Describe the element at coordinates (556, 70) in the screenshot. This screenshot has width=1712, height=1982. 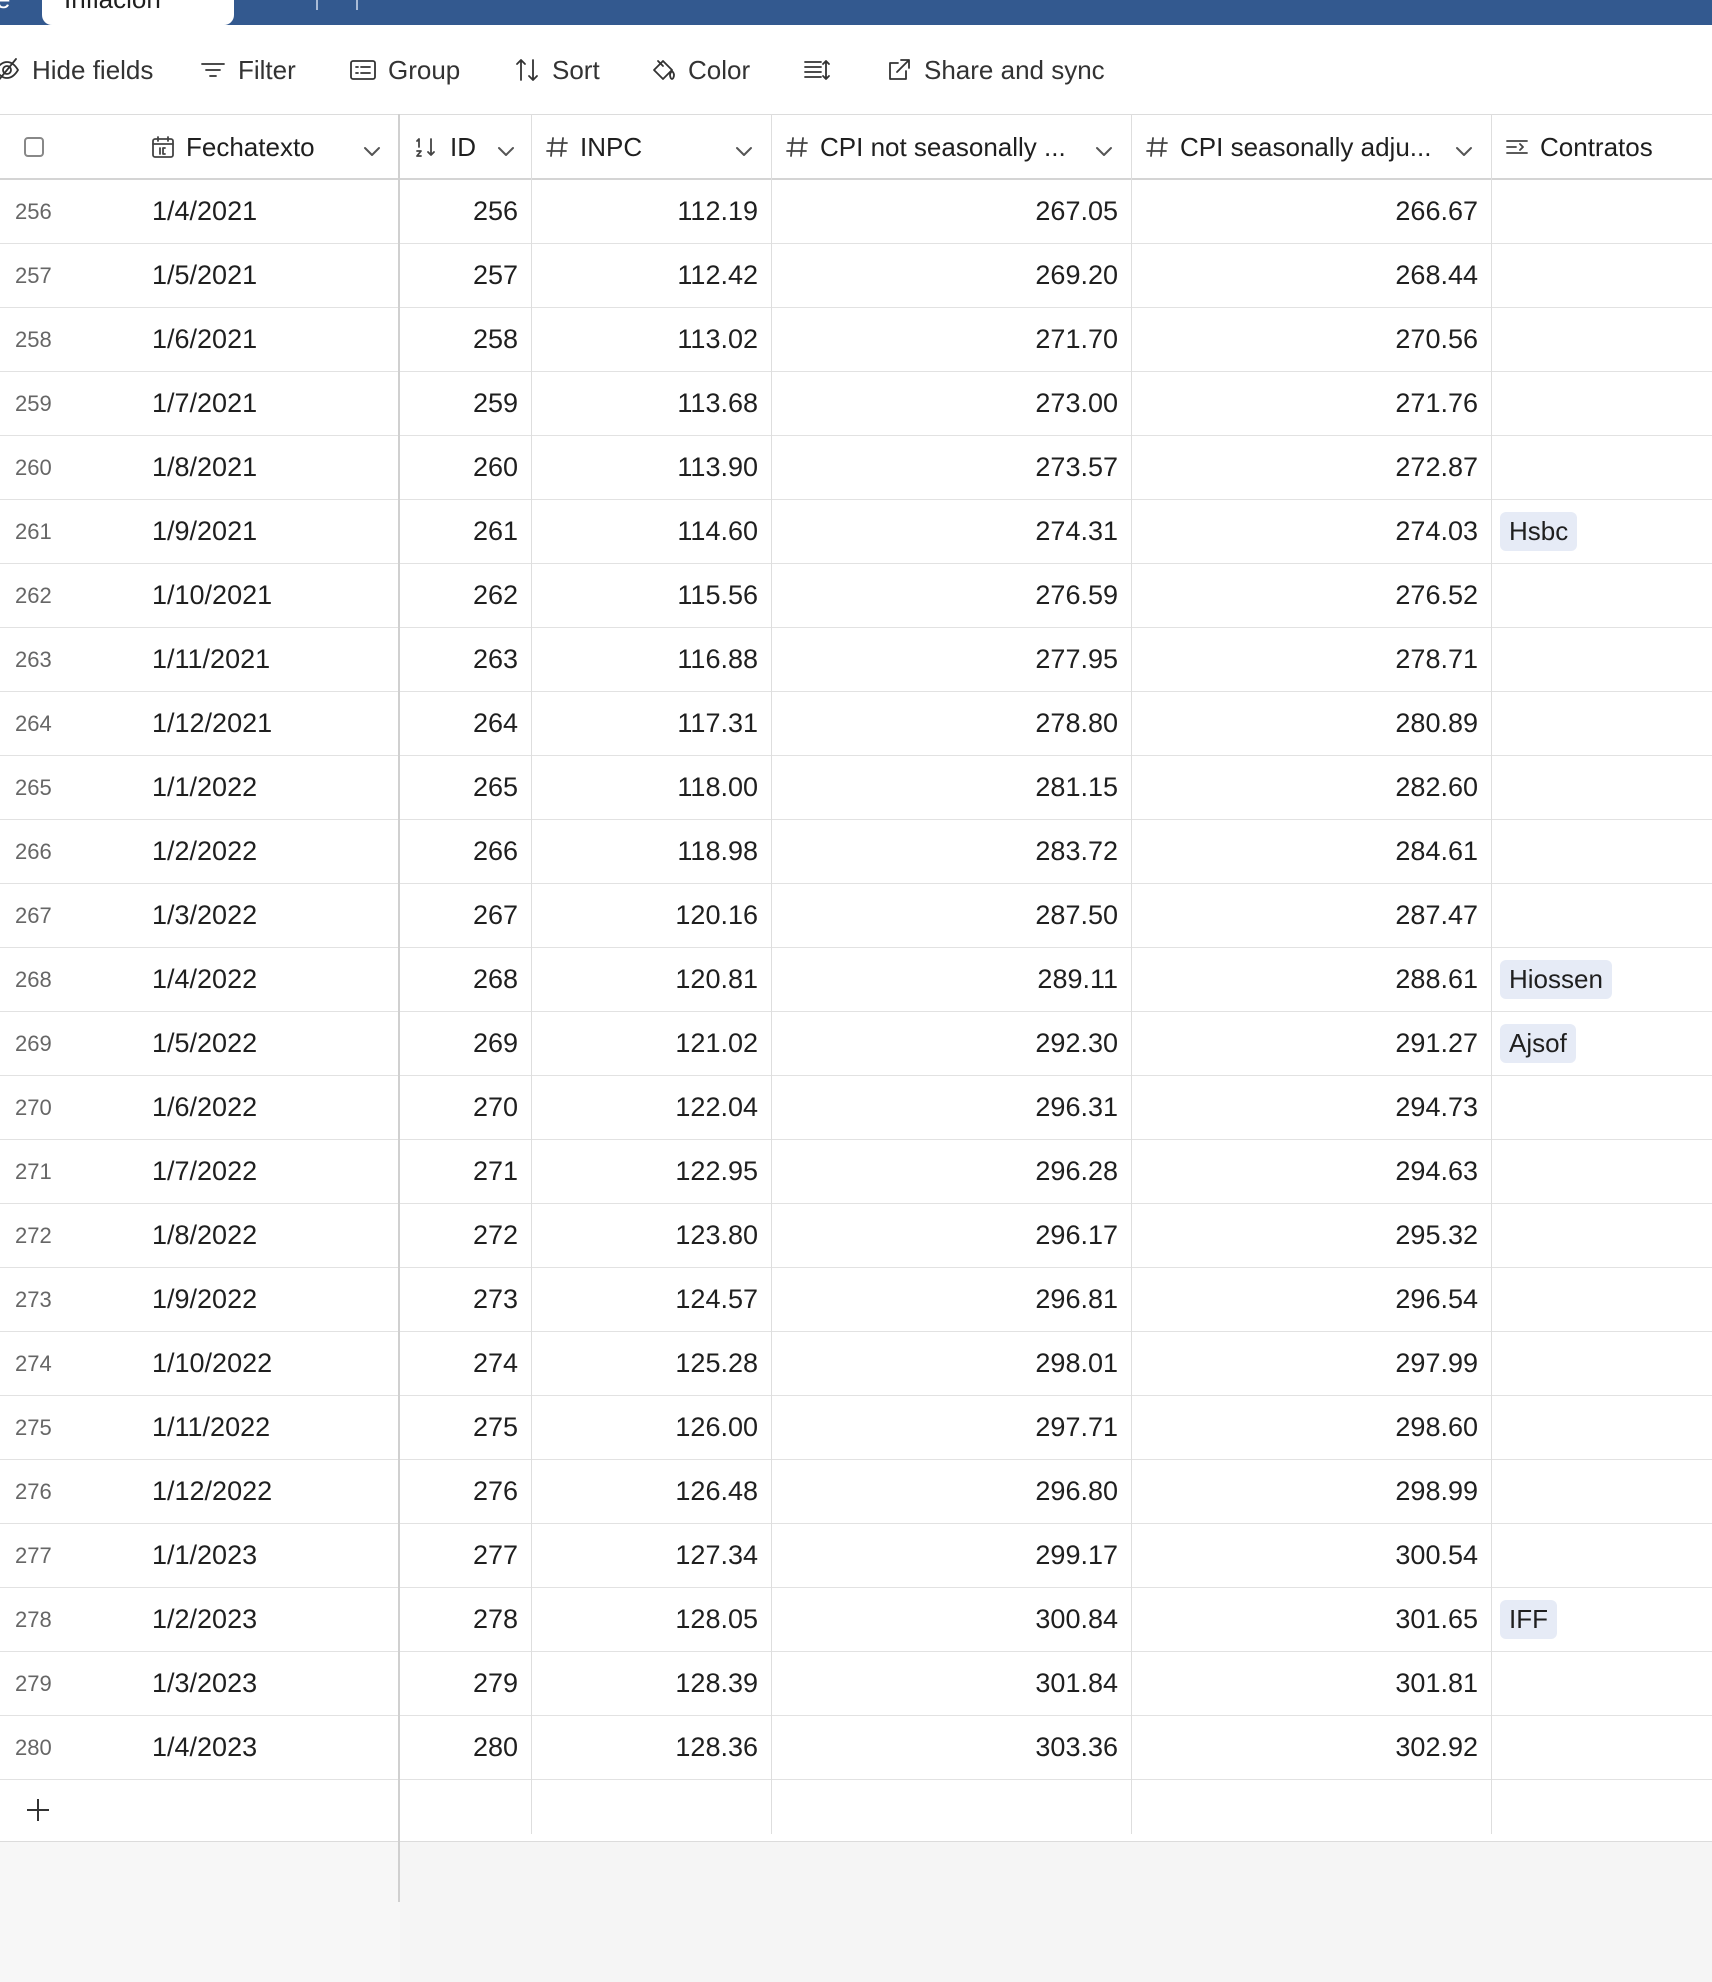
I see `sort-button: Sort` at that location.